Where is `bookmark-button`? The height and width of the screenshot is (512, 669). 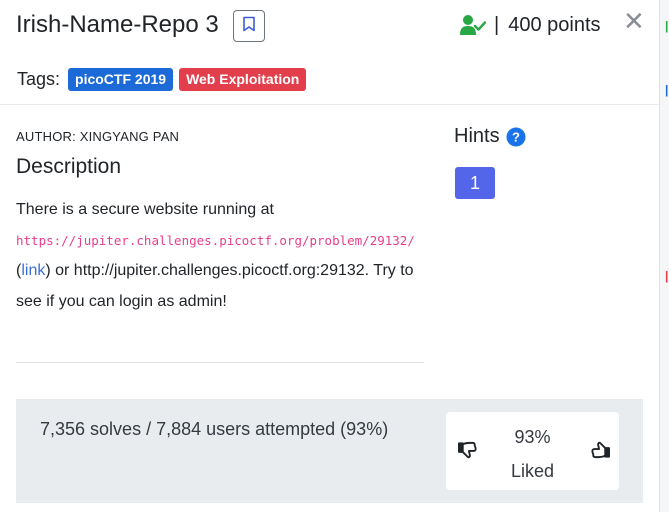
bookmark-button is located at coordinates (249, 26).